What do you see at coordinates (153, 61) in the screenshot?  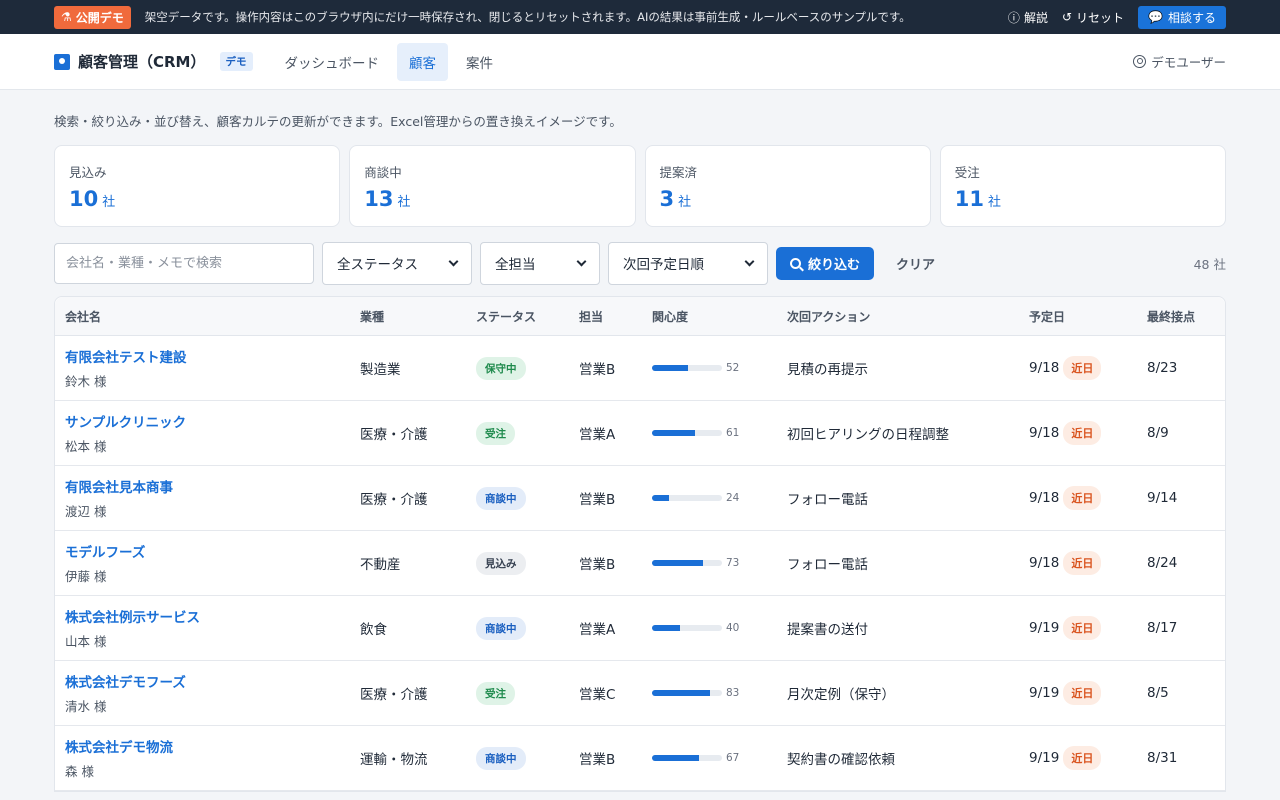 I see `brand: 顧客管理（CRM） デモ` at bounding box center [153, 61].